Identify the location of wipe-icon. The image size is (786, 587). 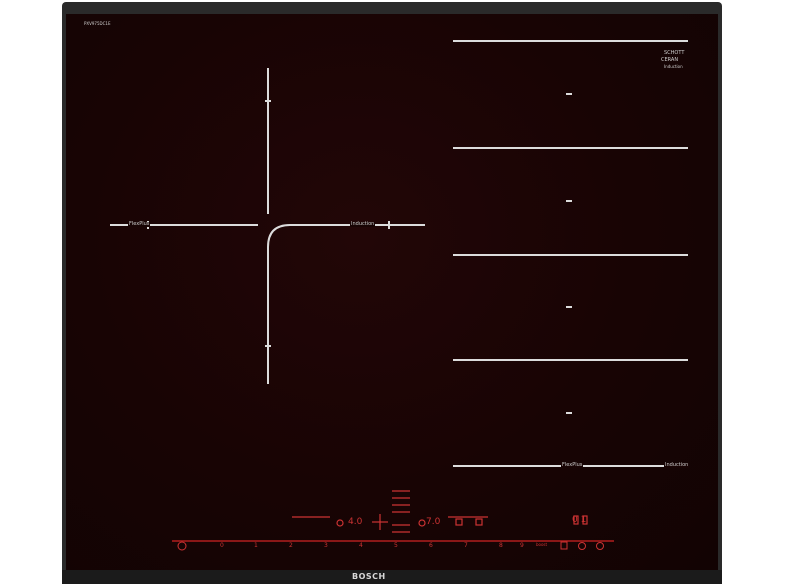
(564, 545).